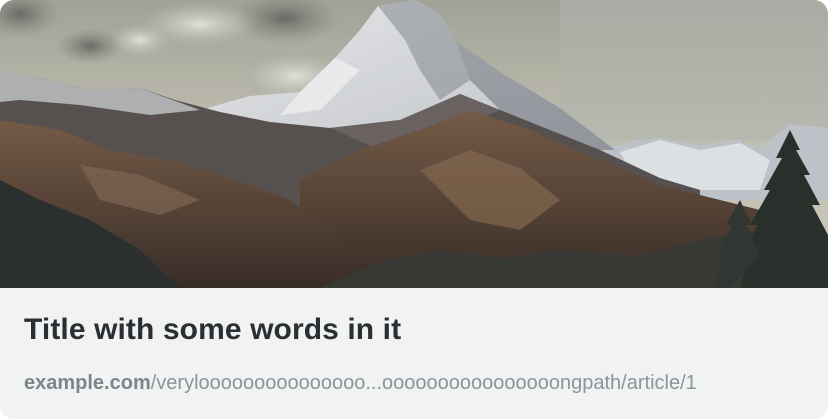 The image size is (828, 419). Describe the element at coordinates (212, 330) in the screenshot. I see `preview-title: Title with some words in it` at that location.